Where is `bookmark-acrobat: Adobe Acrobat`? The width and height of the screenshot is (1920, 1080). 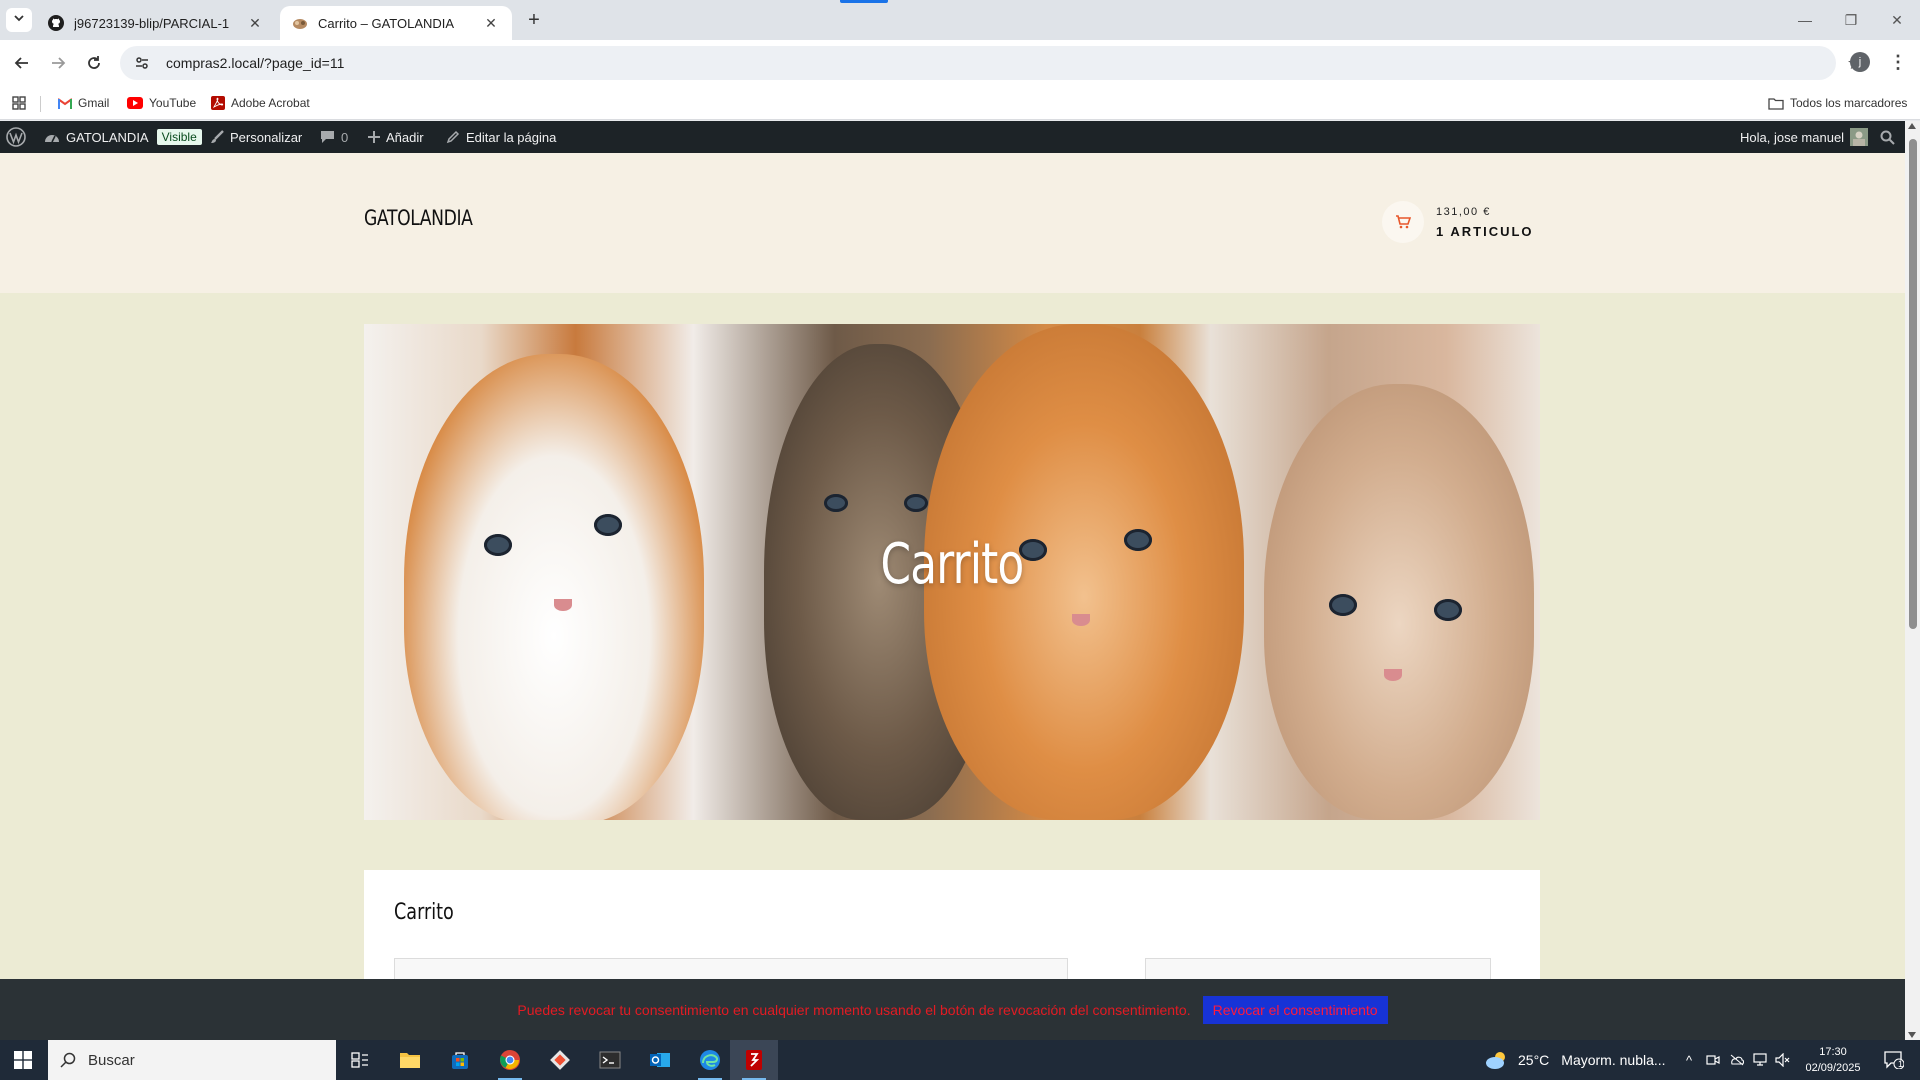 bookmark-acrobat: Adobe Acrobat is located at coordinates (260, 103).